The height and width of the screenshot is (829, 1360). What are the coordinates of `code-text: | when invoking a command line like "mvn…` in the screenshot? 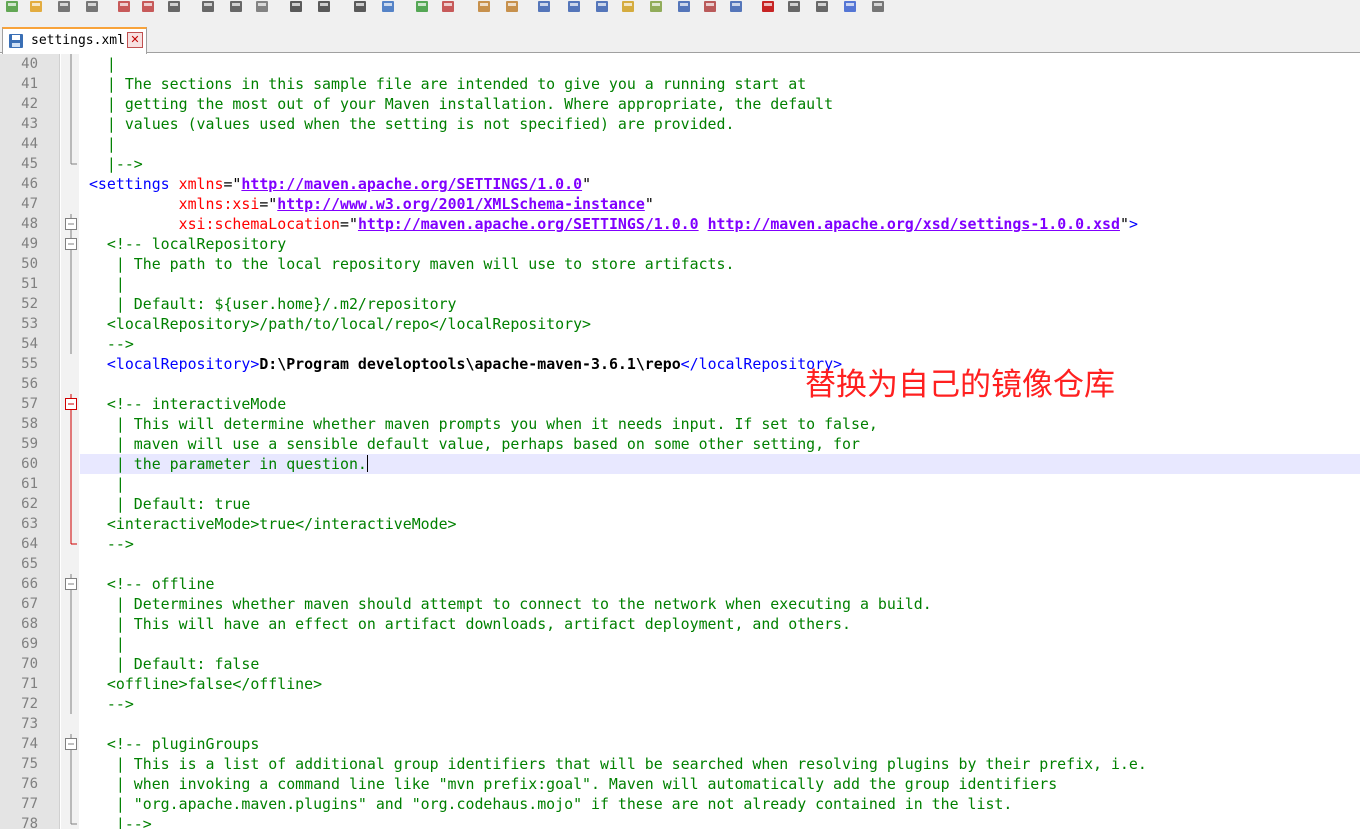 It's located at (720, 784).